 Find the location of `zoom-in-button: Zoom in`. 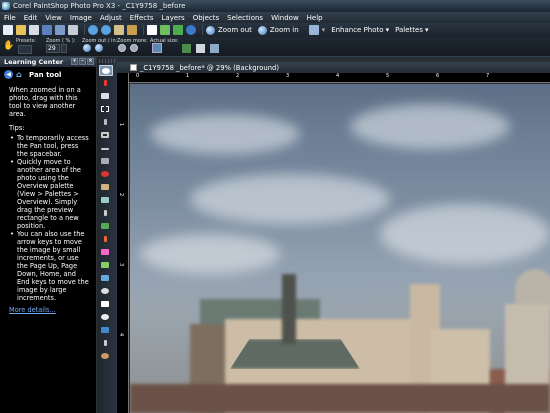

zoom-in-button: Zoom in is located at coordinates (278, 30).